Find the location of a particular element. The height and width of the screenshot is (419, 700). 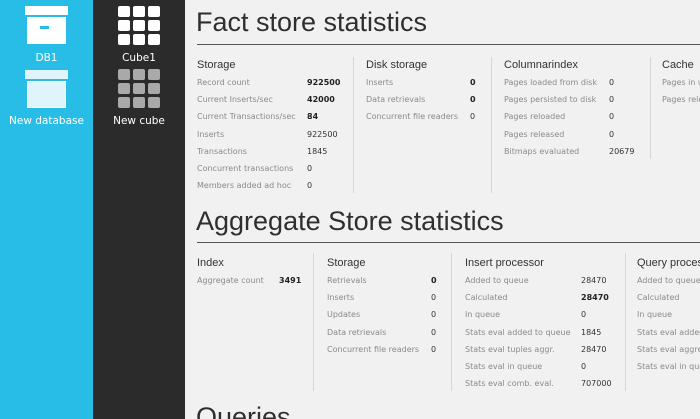

stat-label: Pages loaded from disk is located at coordinates (550, 82).